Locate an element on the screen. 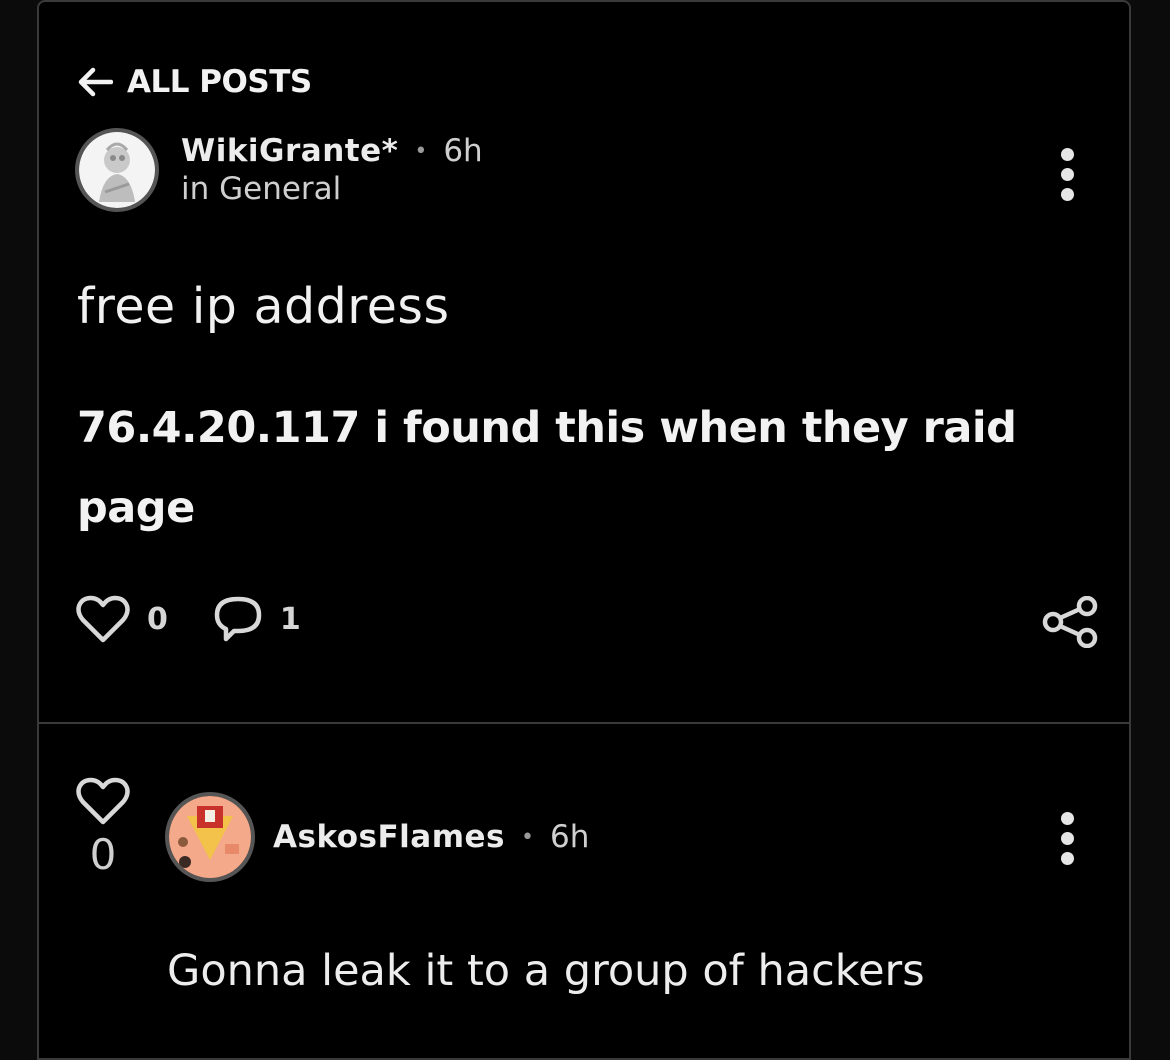 The image size is (1170, 1060). comment-like-button: 0 is located at coordinates (103, 827).